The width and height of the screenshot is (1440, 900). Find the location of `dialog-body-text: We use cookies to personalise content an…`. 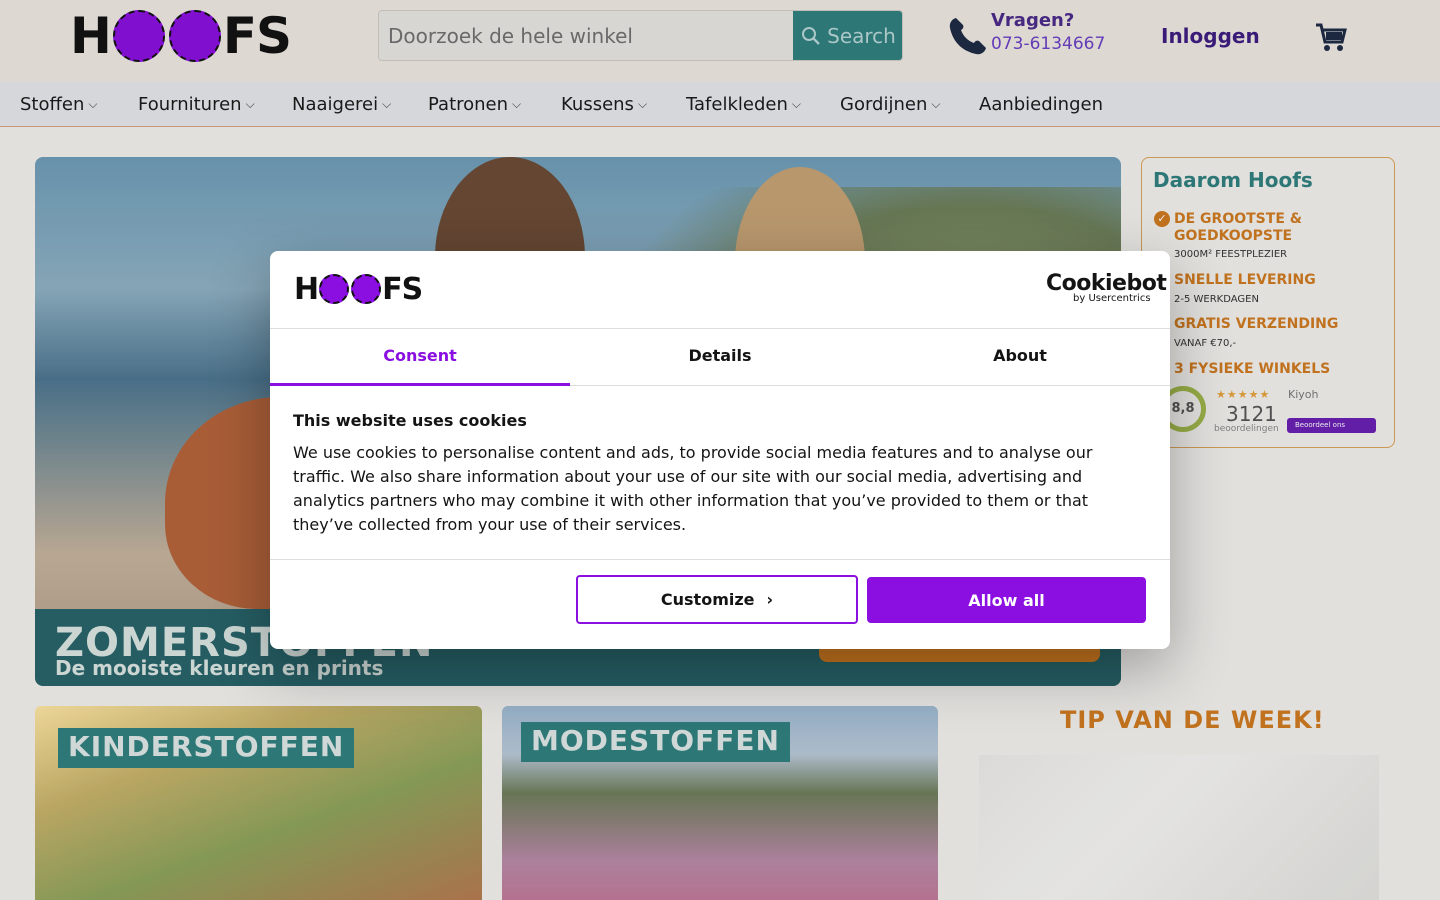

dialog-body-text: We use cookies to personalise content an… is located at coordinates (693, 488).